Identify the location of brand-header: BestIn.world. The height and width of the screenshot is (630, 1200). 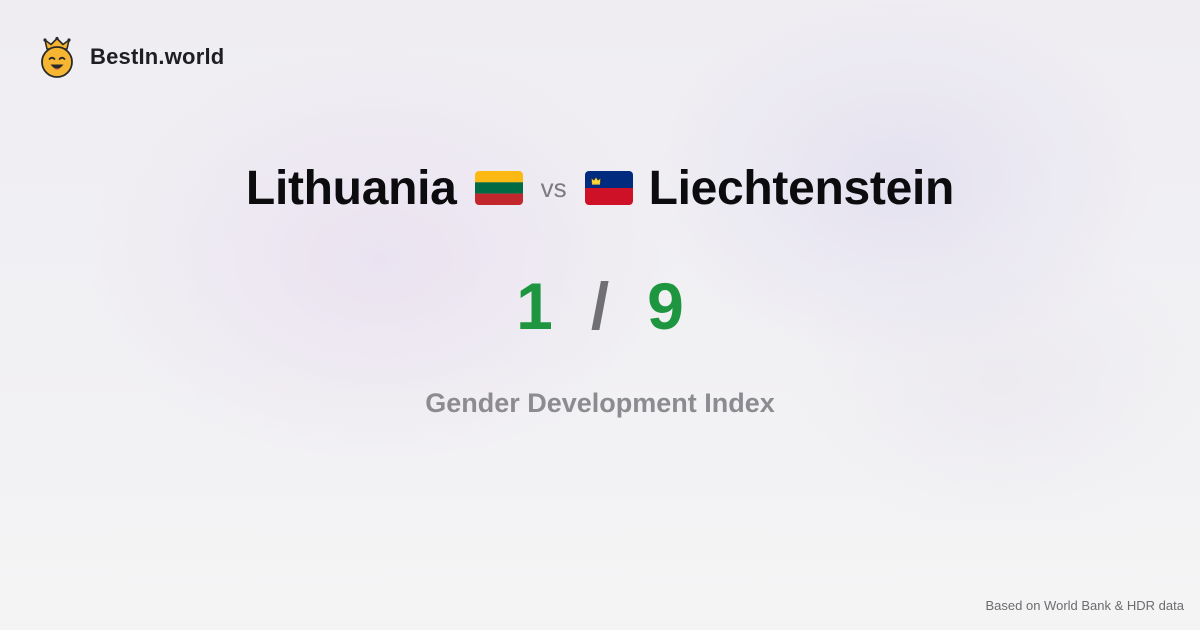
(131, 57).